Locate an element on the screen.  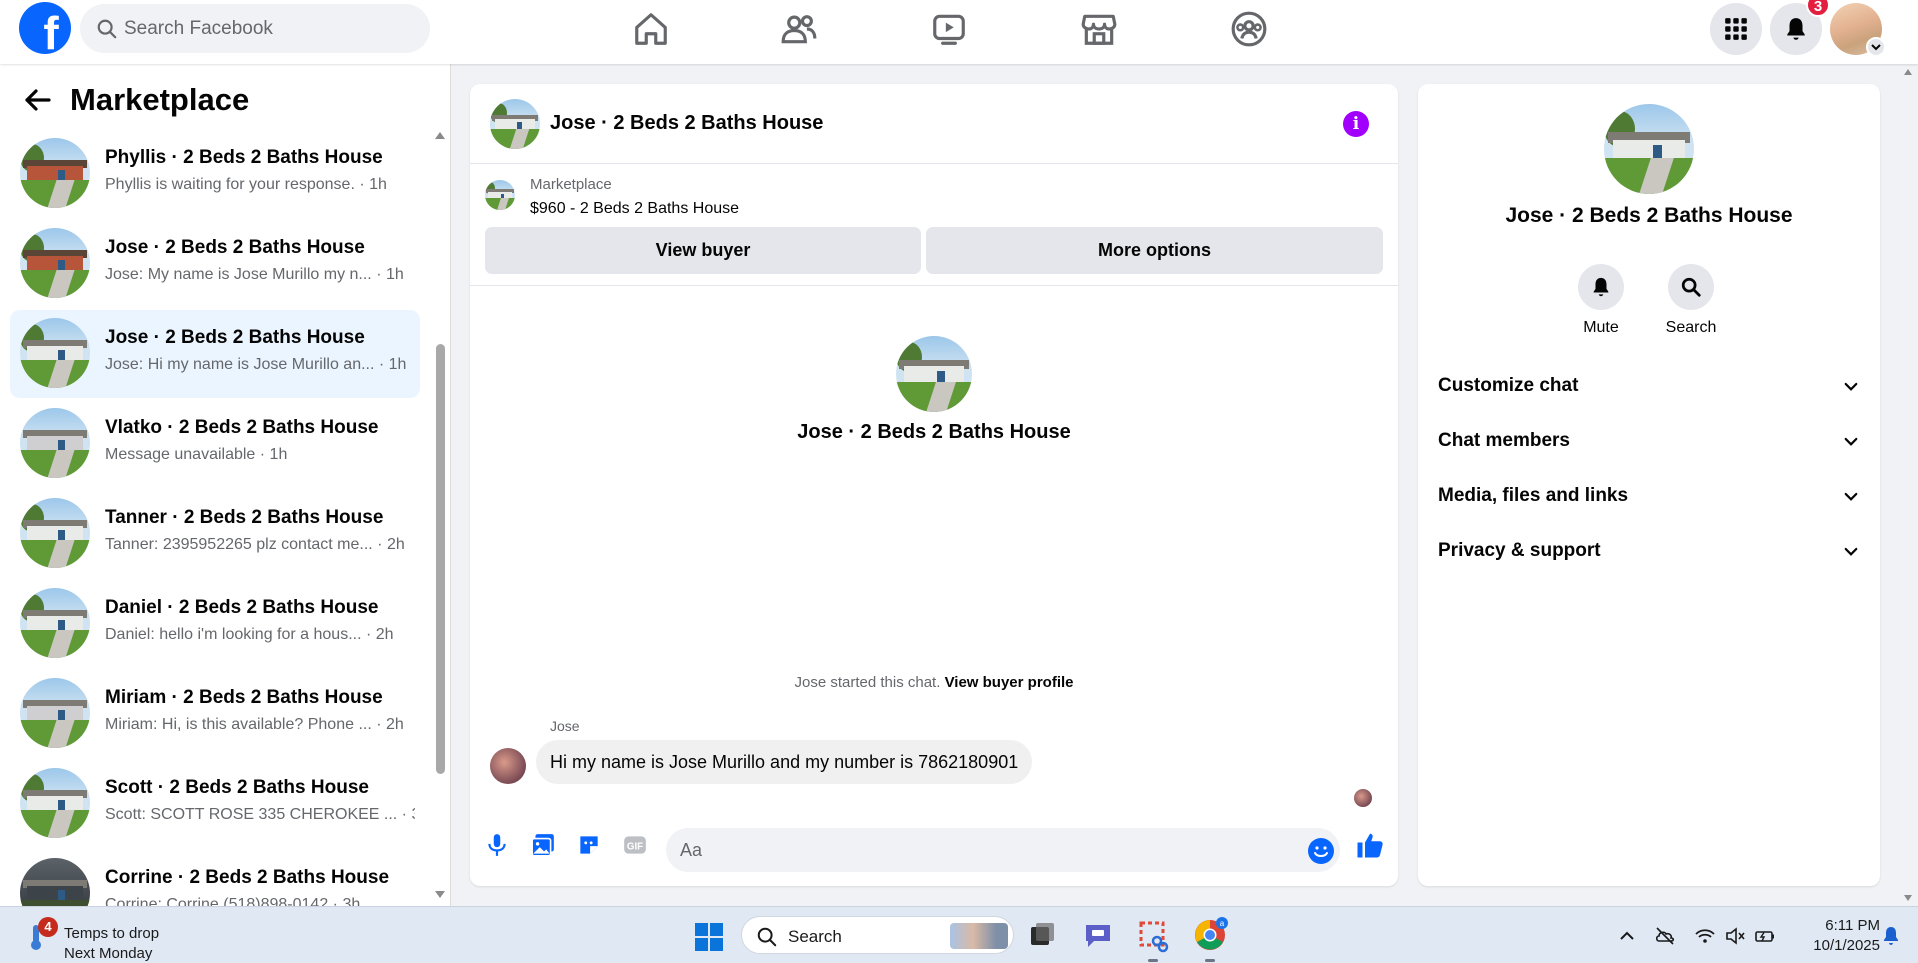
listing-price: $960 - 2 Beds 2 Baths House is located at coordinates (634, 209).